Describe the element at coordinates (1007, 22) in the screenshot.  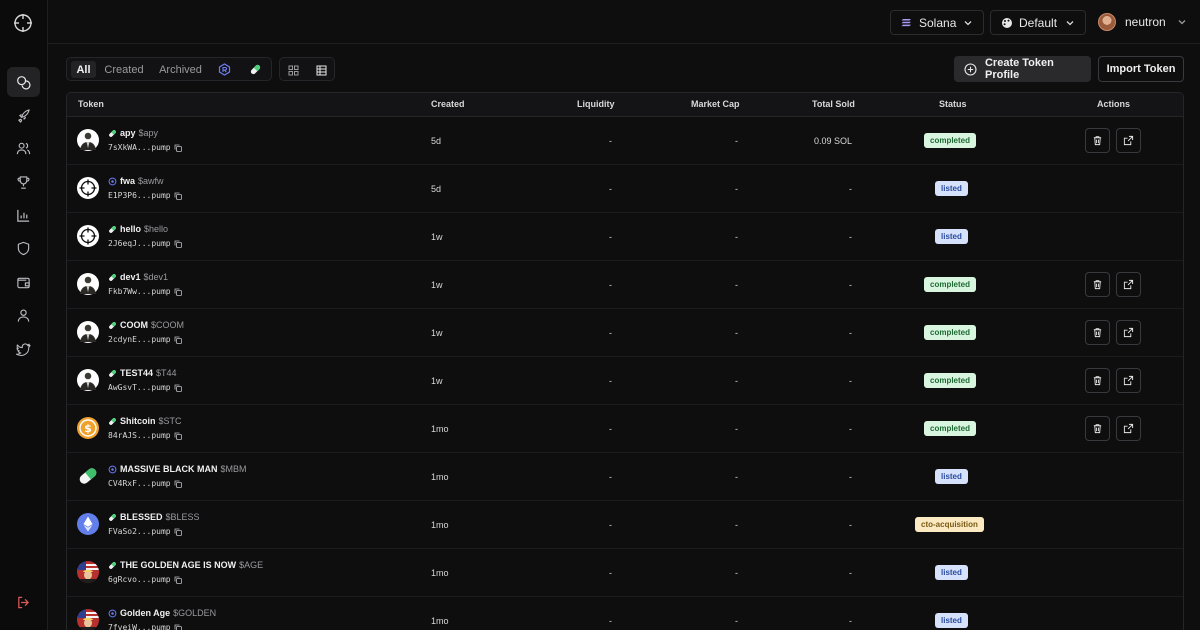
I see `palette-icon` at that location.